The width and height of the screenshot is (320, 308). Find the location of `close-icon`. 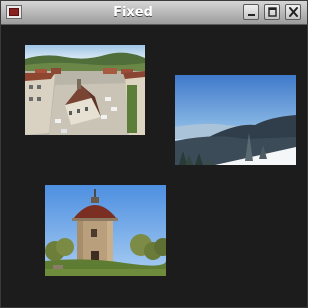

close-icon is located at coordinates (293, 12).